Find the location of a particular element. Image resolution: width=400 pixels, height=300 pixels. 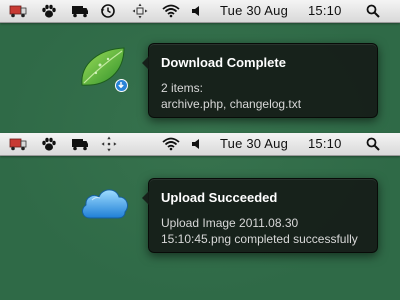

download-badge-icon is located at coordinates (121, 85).